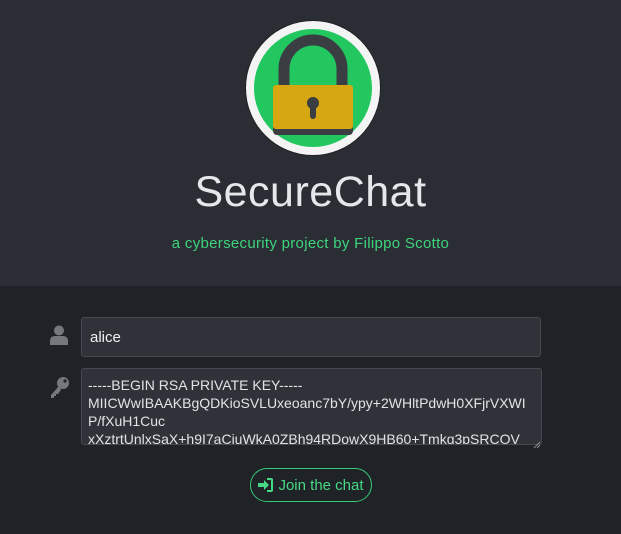 Image resolution: width=621 pixels, height=534 pixels. I want to click on key-icon, so click(60, 390).